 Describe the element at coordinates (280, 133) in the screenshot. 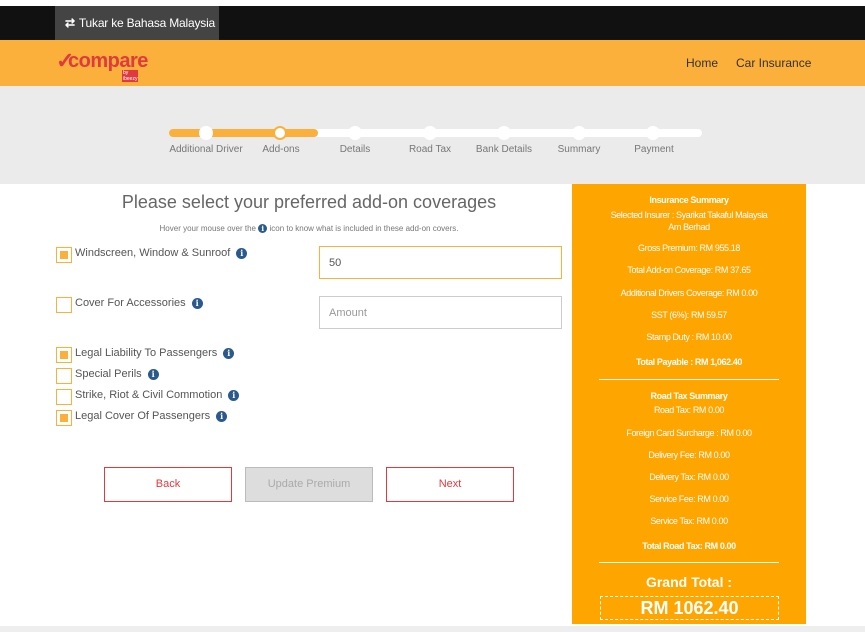

I see `step-dot-add-ons` at that location.